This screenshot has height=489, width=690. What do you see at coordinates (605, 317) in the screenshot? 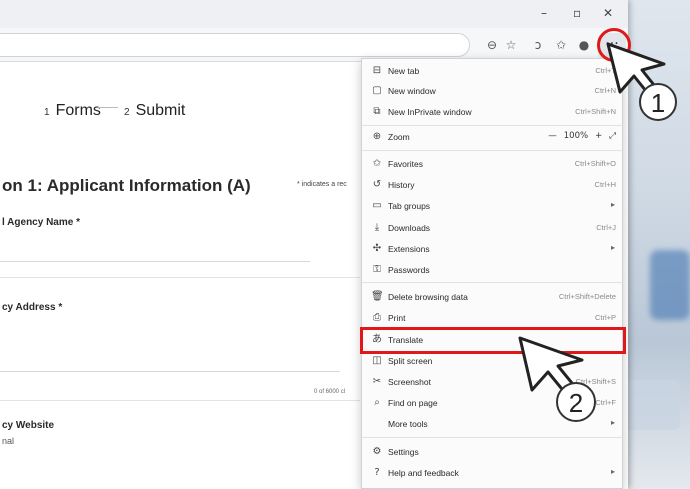
I see `menu-item-shortcut: Ctrl+P` at bounding box center [605, 317].